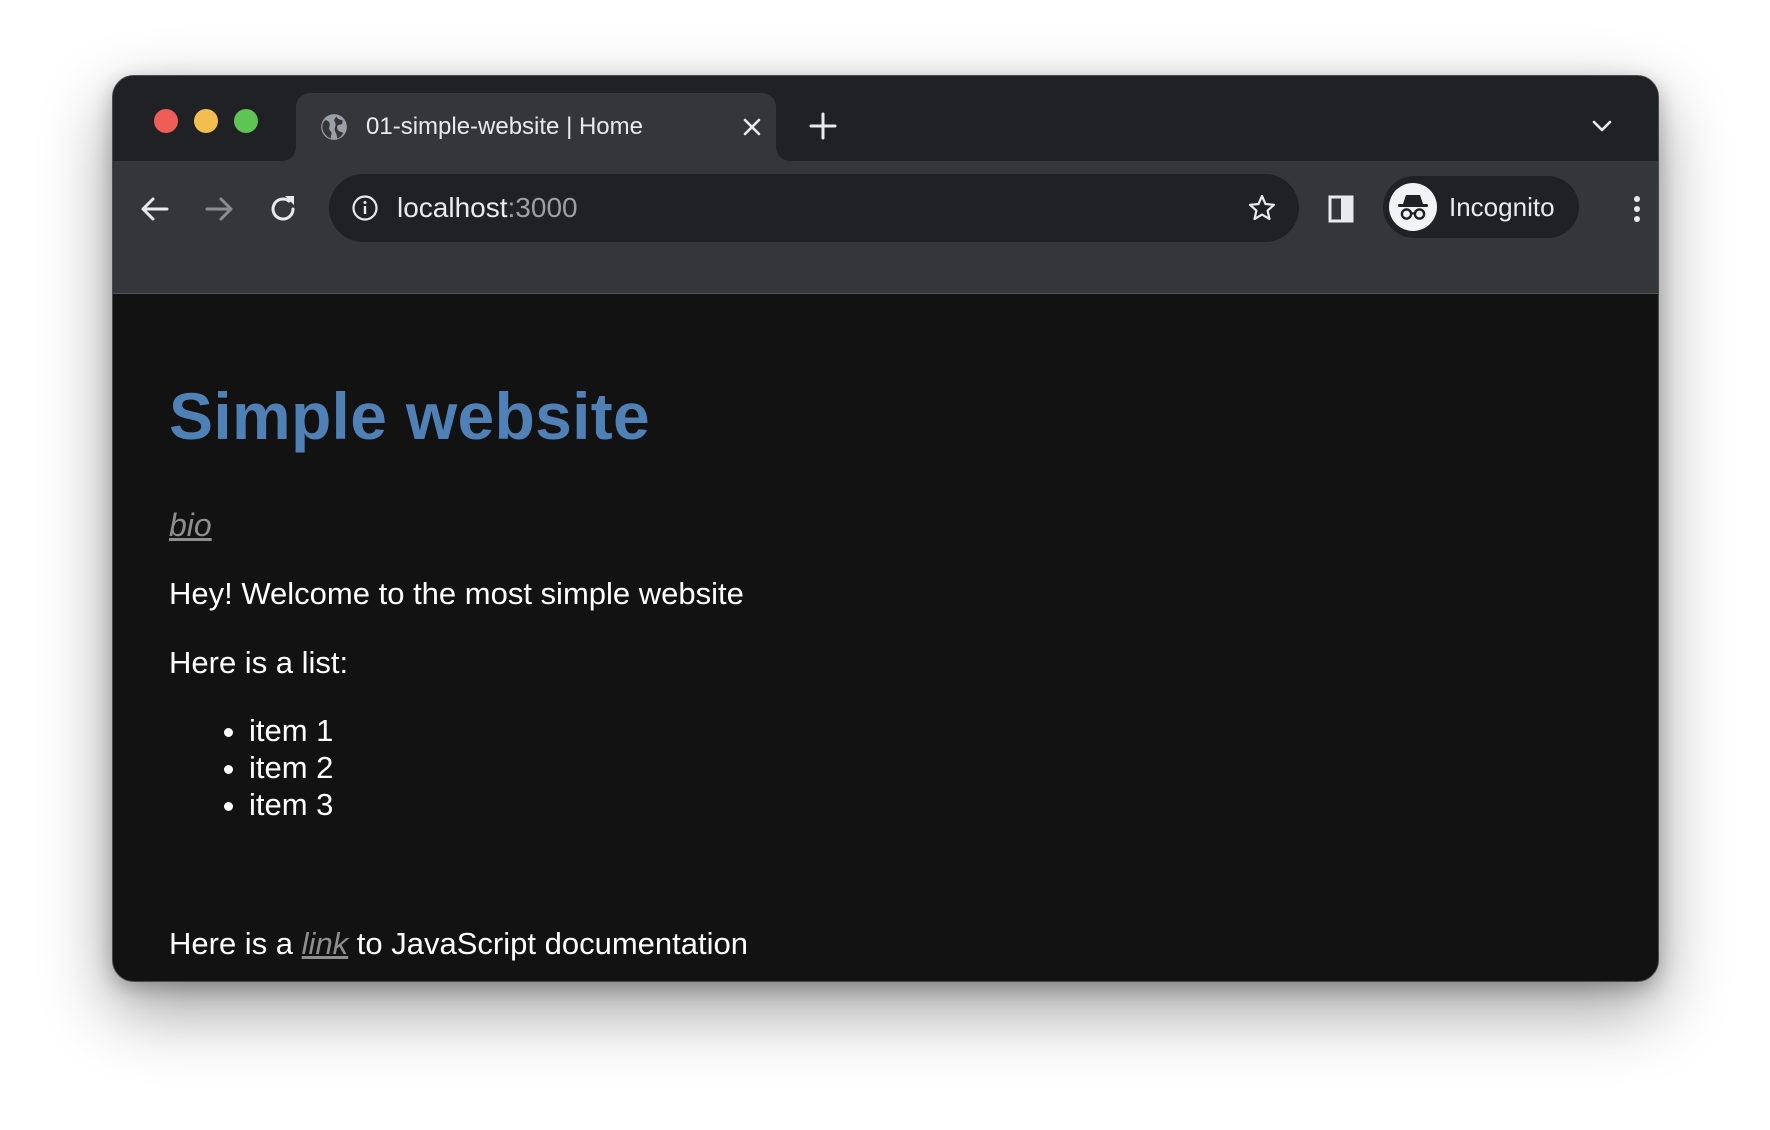  Describe the element at coordinates (235, 943) in the screenshot. I see `link-prefix-text: Here is a` at that location.